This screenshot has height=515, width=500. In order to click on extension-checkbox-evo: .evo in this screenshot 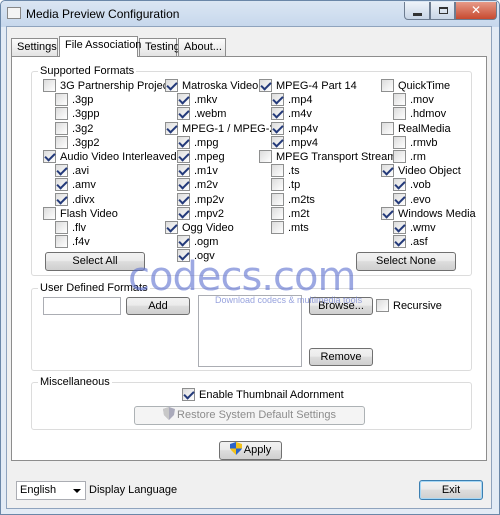, I will do `click(412, 199)`.